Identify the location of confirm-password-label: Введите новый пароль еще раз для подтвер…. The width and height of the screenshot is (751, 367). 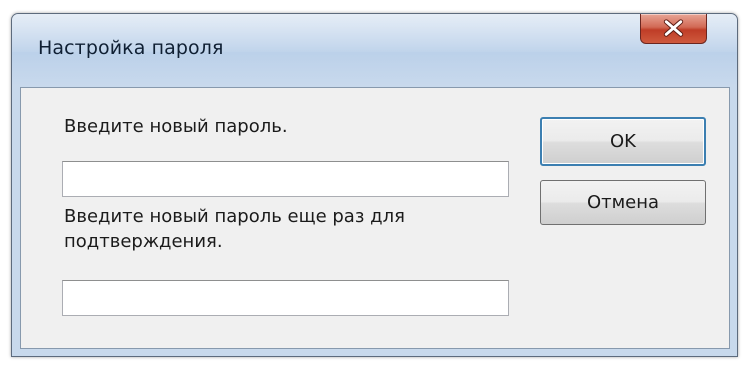
(234, 229).